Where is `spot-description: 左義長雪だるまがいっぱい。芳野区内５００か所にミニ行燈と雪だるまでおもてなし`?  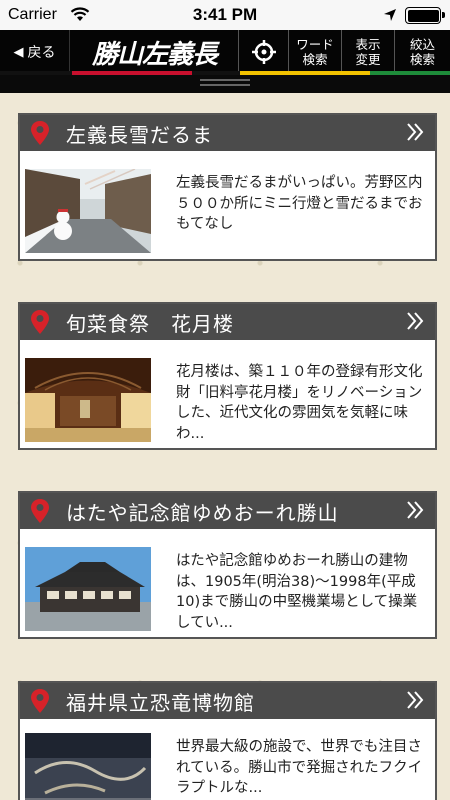 spot-description: 左義長雪だるまがいっぱい。芳野区内５００か所にミニ行燈と雪だるまでおもてなし is located at coordinates (299, 203).